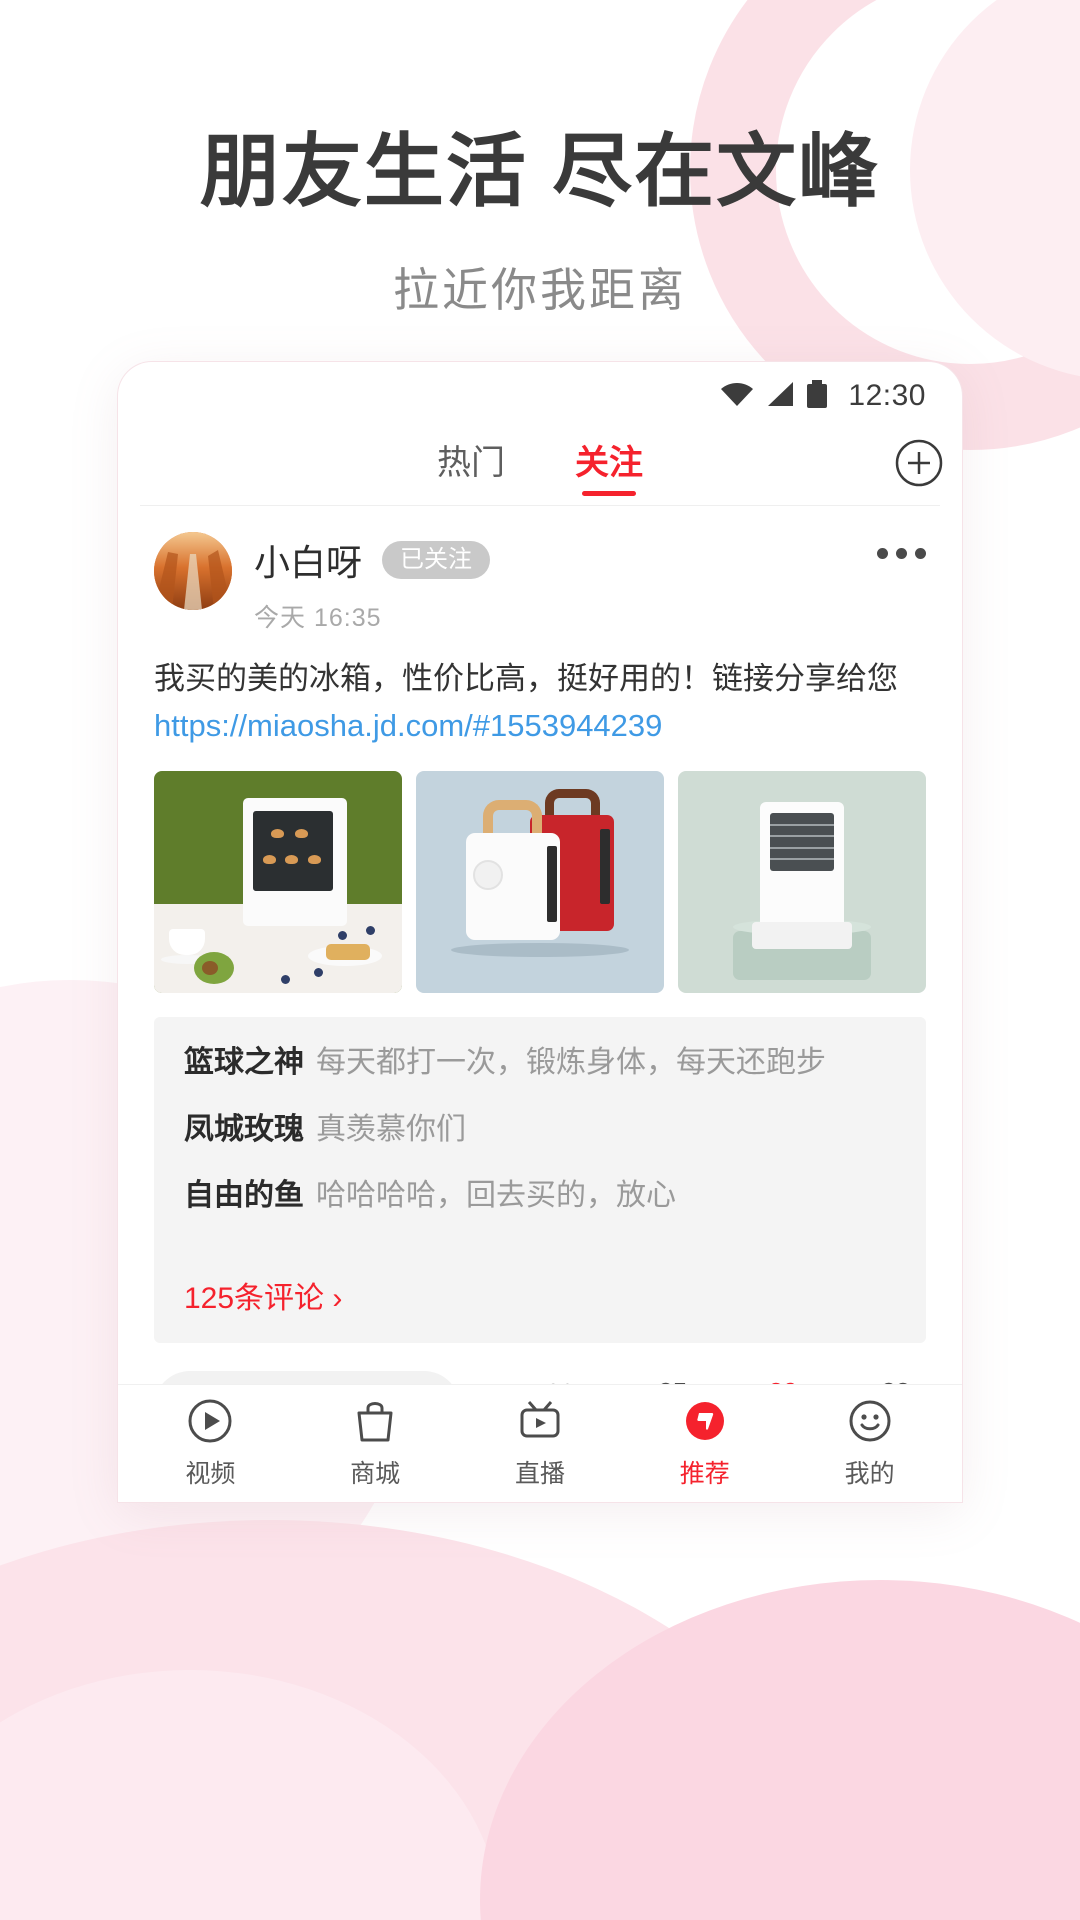 The width and height of the screenshot is (1080, 1920). I want to click on nav-label: 视频, so click(210, 1474).